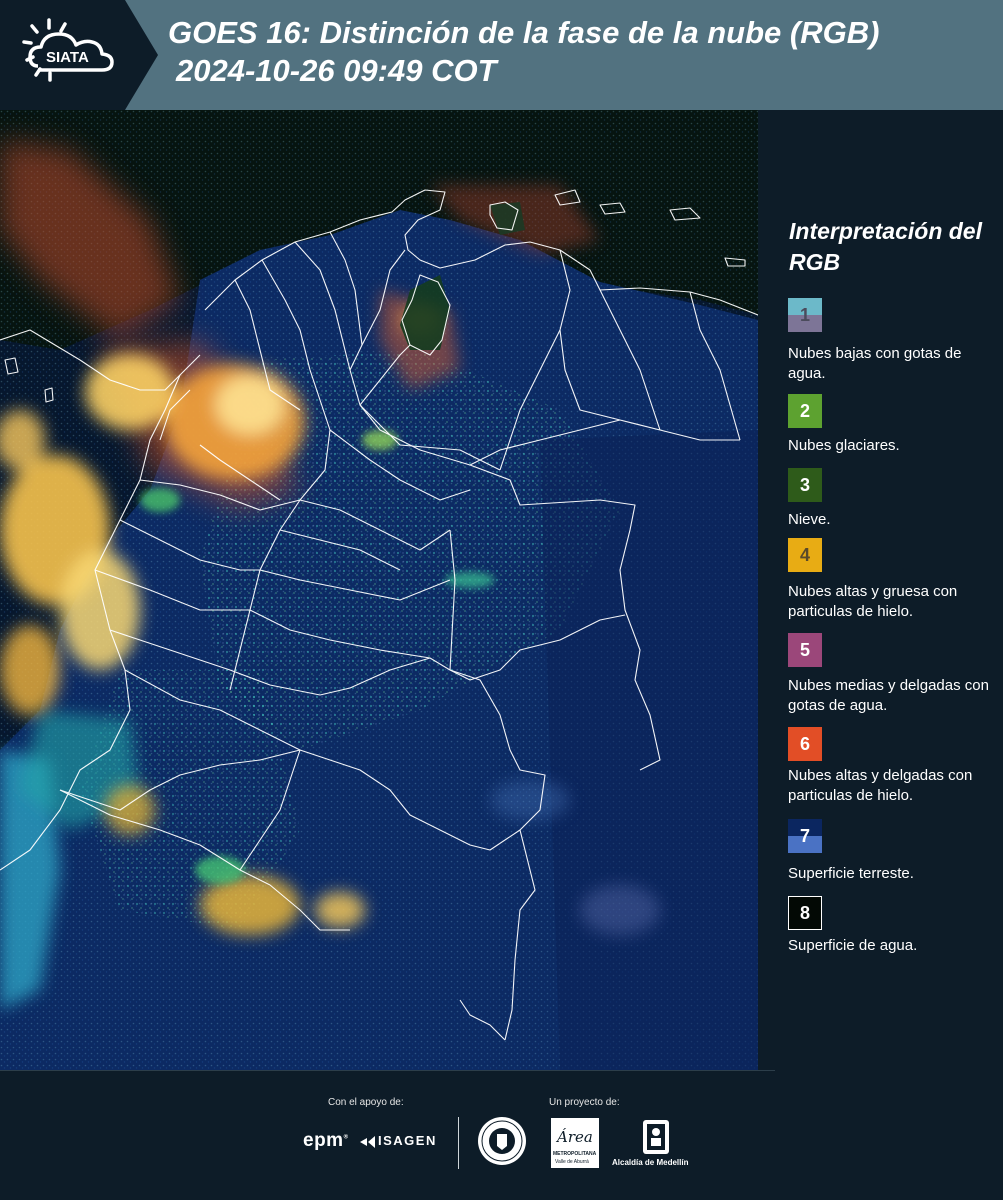 The image size is (1003, 1200). Describe the element at coordinates (656, 1137) in the screenshot. I see `alcaldia-shield-icon` at that location.